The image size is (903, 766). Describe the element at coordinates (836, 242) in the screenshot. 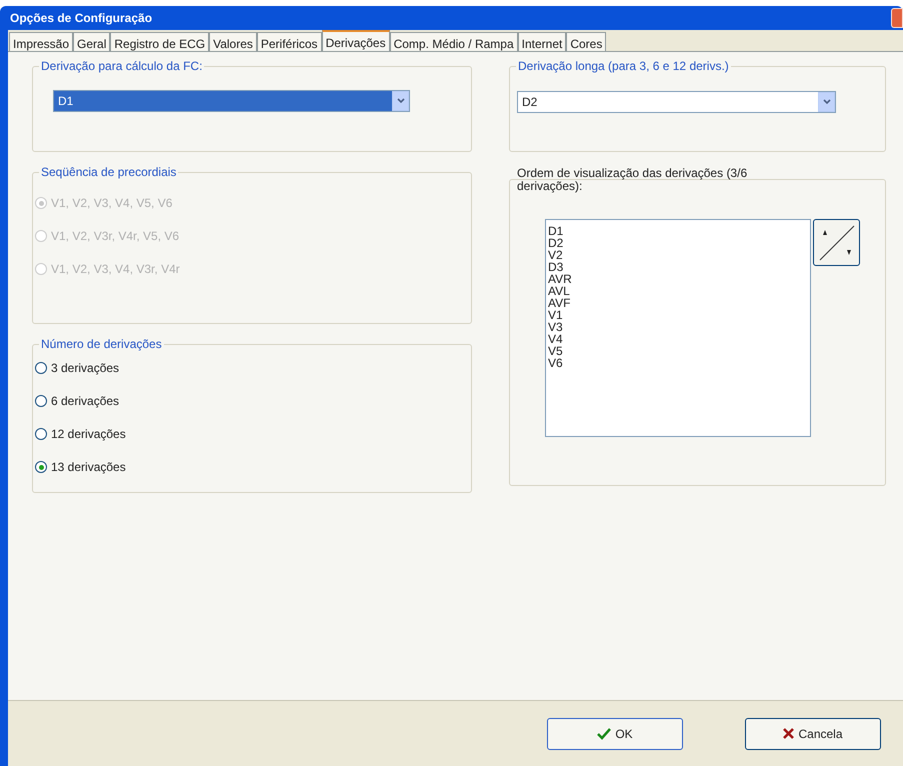

I see `reorder-button` at that location.